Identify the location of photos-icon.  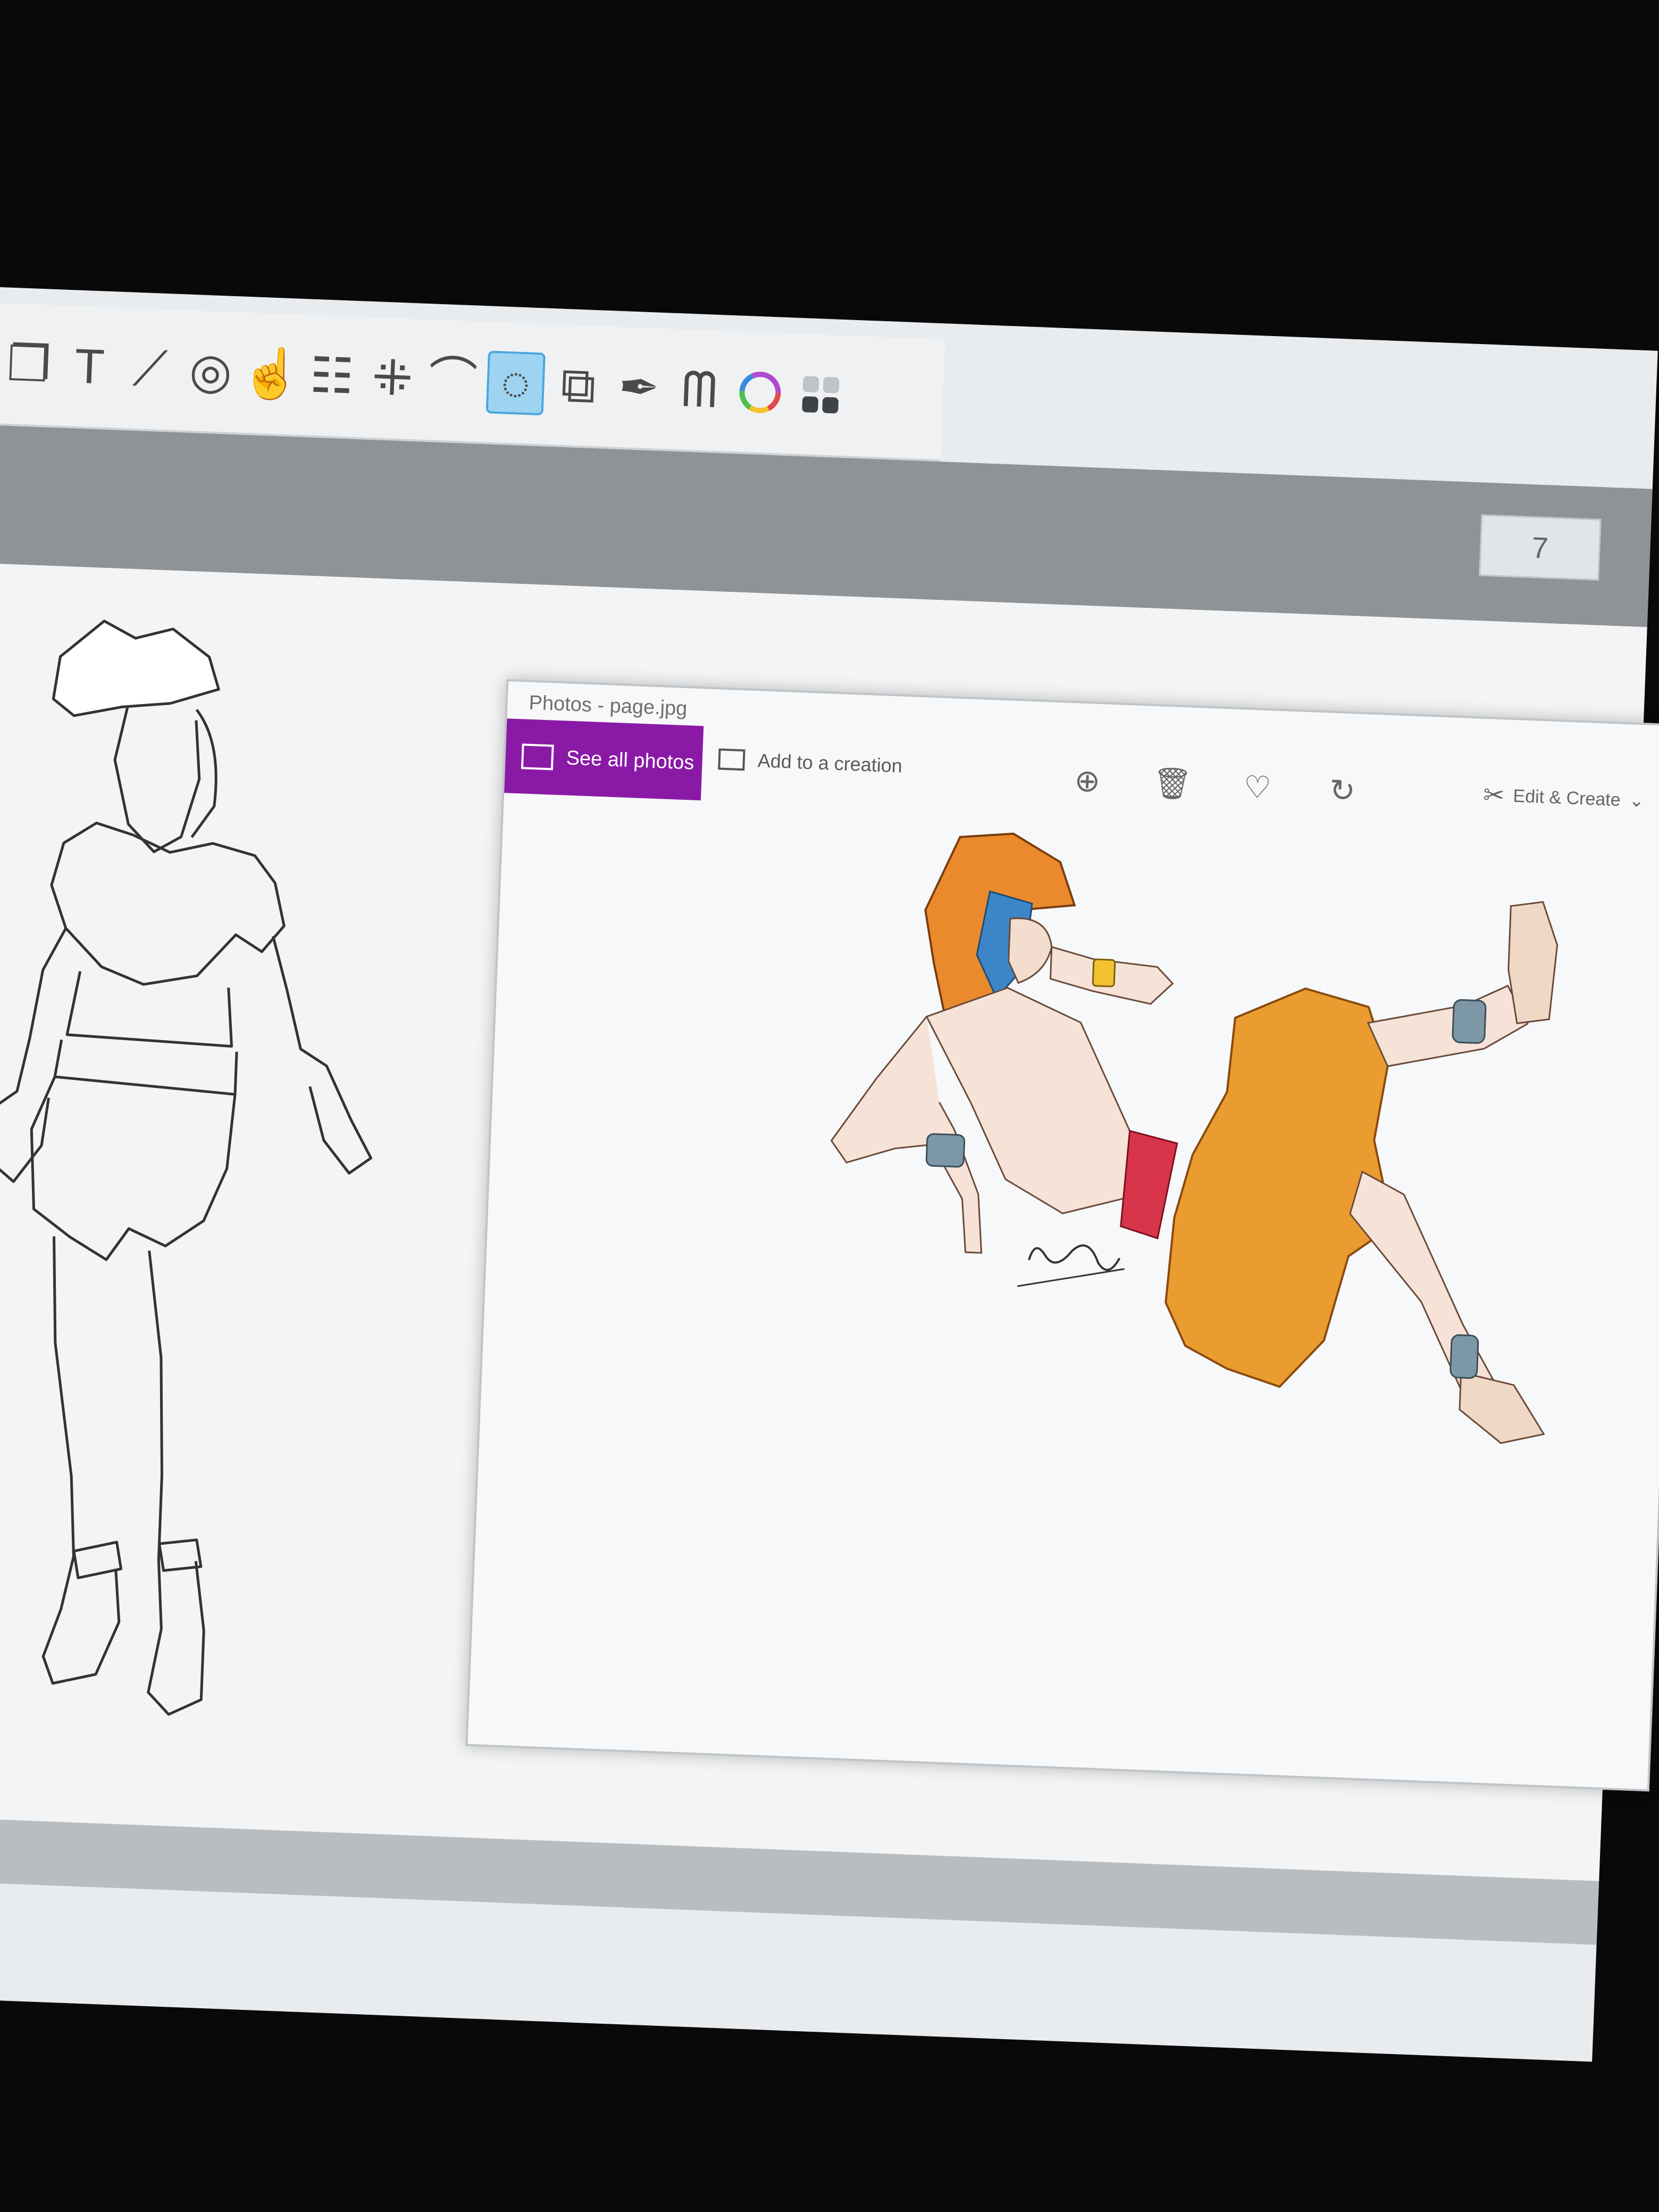
(537, 756).